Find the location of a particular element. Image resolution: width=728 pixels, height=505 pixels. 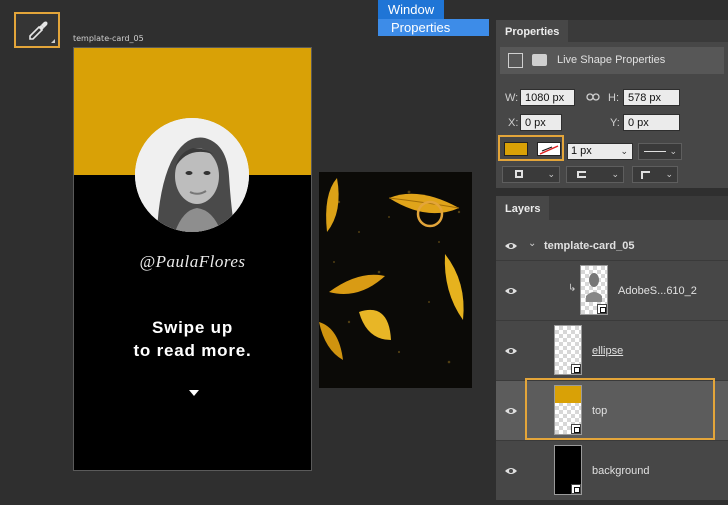

corner-icon is located at coordinates (645, 175).